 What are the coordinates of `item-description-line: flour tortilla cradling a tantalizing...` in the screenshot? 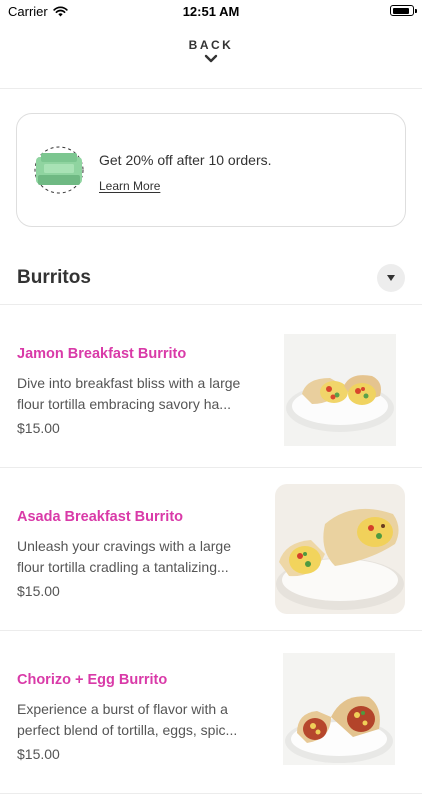 It's located at (123, 567).